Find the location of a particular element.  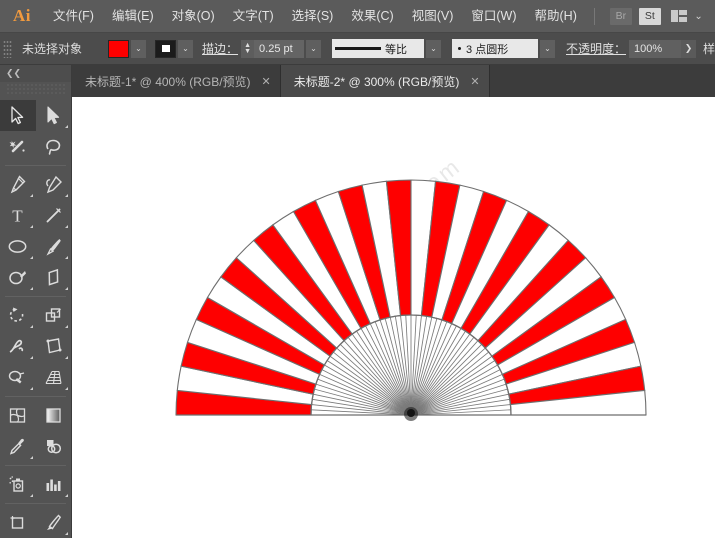

tools-panel-header: ❮❮ is located at coordinates (35, 73).